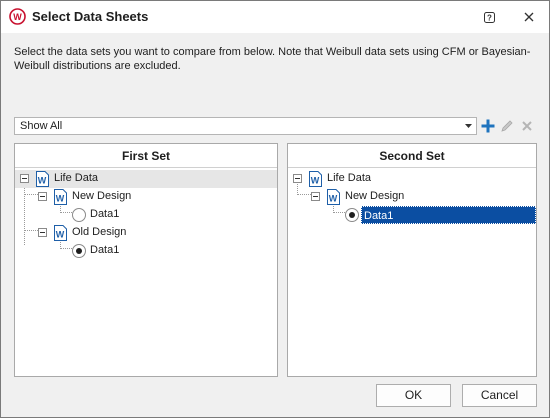 The image size is (550, 418). I want to click on filter-dropdown: Show All, so click(245, 126).